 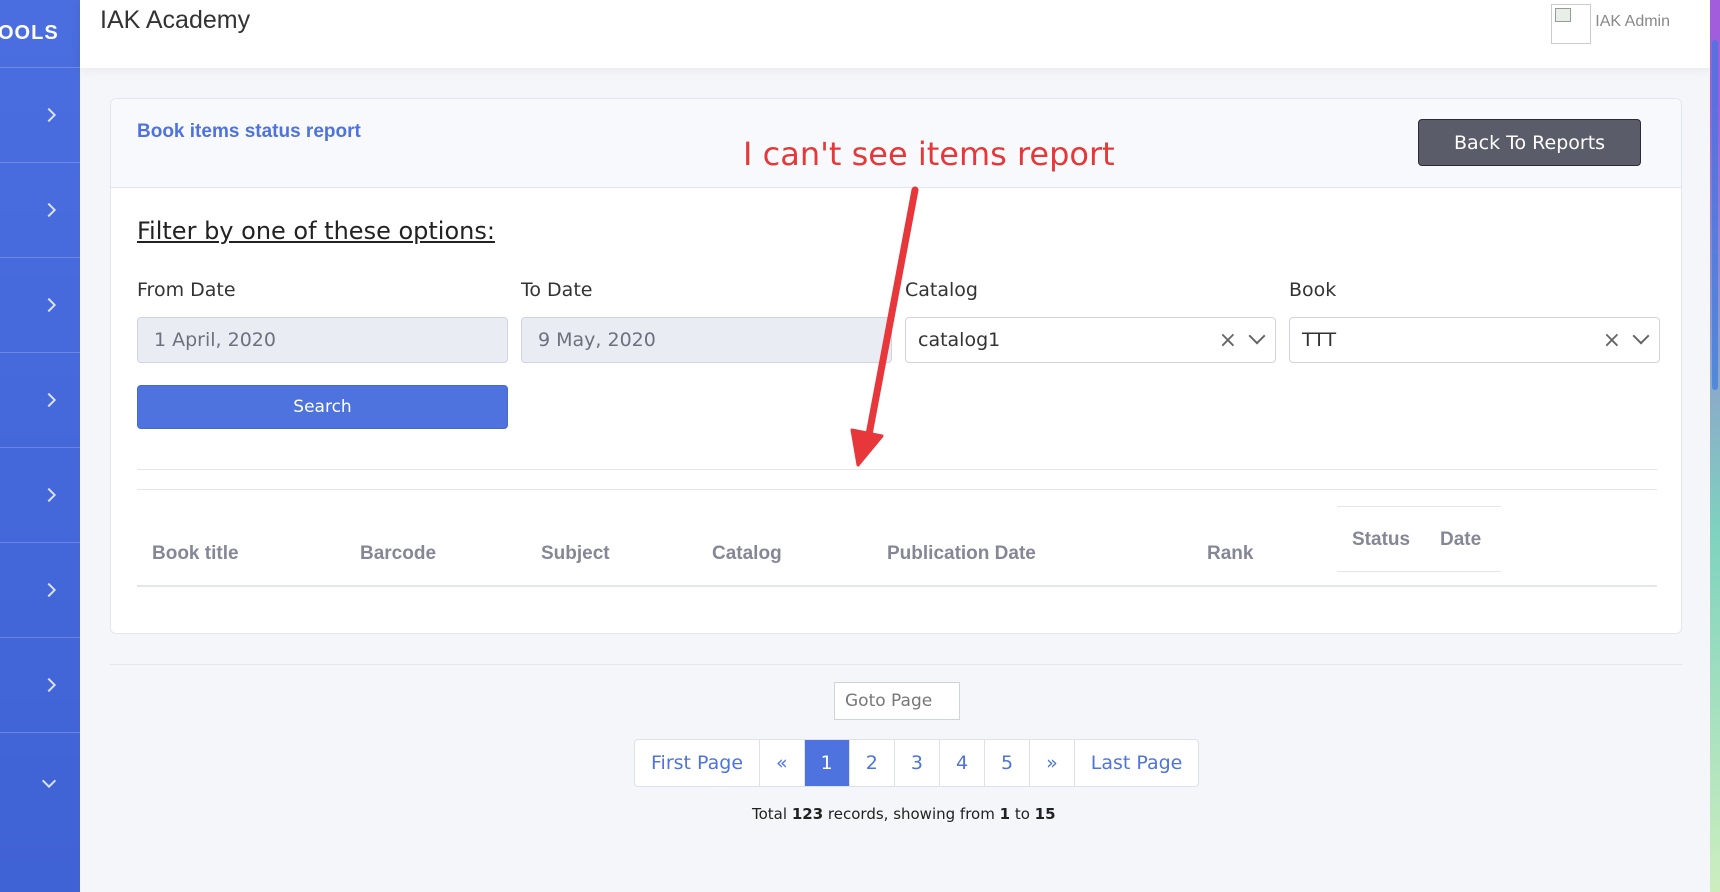 I want to click on page-link-3: 3, so click(x=917, y=763).